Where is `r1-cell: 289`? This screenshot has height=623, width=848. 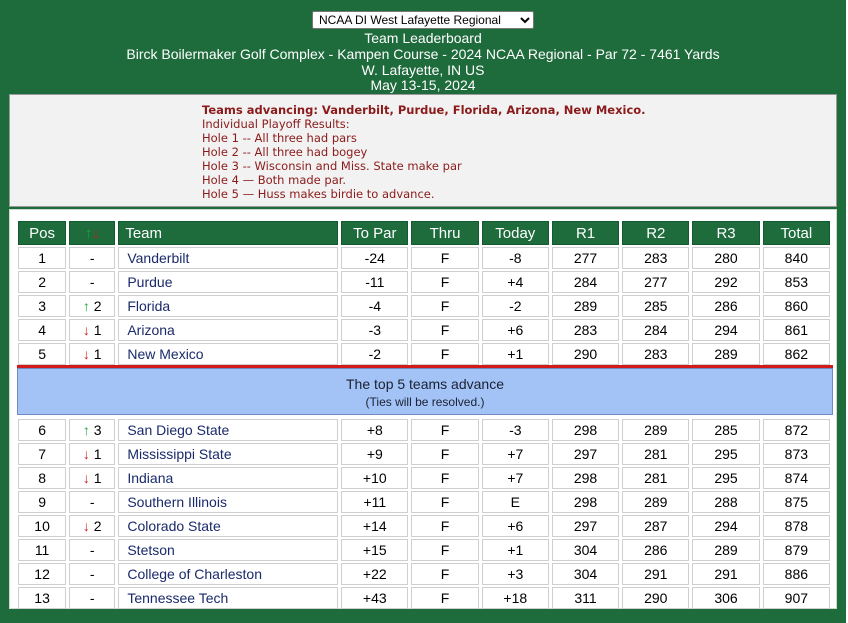 r1-cell: 289 is located at coordinates (585, 306).